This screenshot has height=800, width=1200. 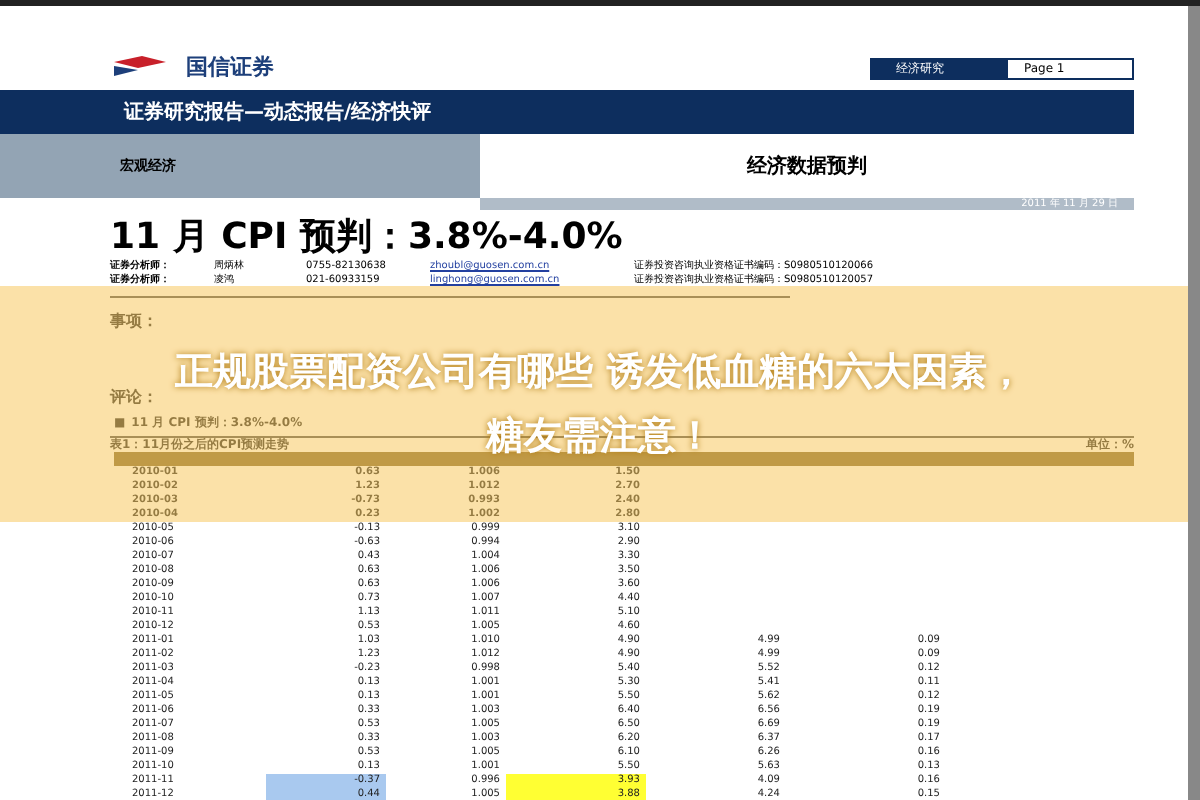 I want to click on items-heading: 事项：, so click(x=135, y=322).